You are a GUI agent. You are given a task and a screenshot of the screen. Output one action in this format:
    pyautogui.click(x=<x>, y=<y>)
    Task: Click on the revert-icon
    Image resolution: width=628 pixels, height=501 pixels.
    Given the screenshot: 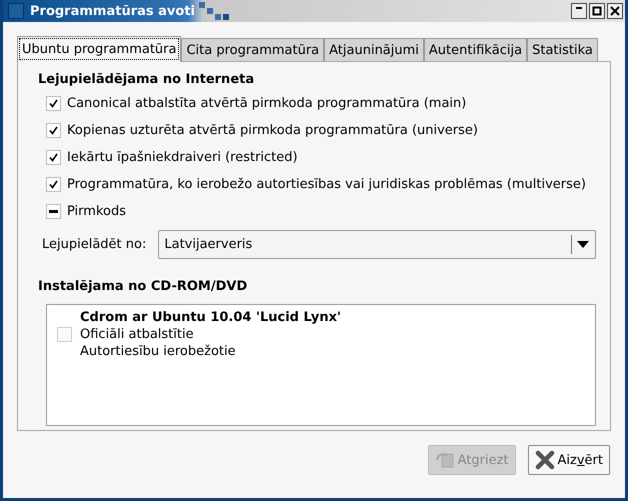 What is the action you would take?
    pyautogui.click(x=444, y=460)
    